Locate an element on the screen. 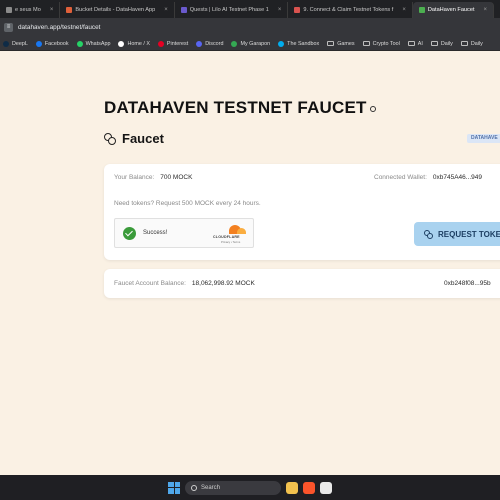 The image size is (500, 500). browser-tab: 9. Connect & Claim Testnet Tokens f × is located at coordinates (350, 10).